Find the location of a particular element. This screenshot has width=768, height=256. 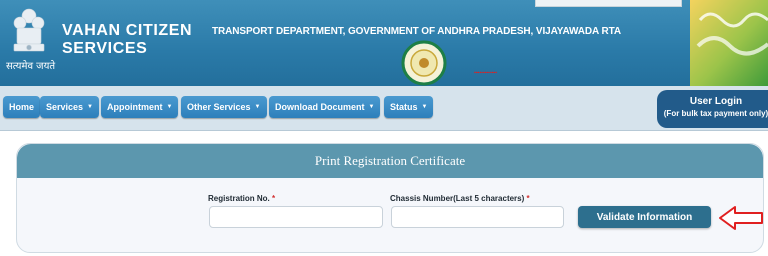

chassis-number-label: Chassis Number(Last 5 characters) * is located at coordinates (460, 198).